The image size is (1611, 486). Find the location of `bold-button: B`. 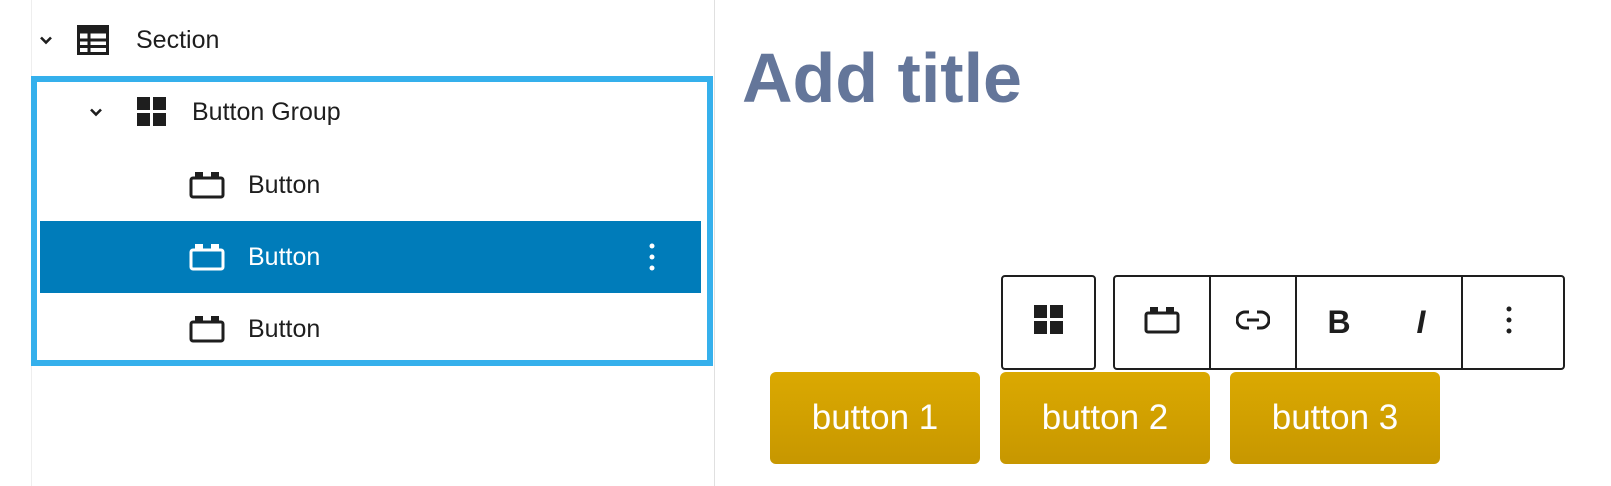

bold-button: B is located at coordinates (1339, 322).